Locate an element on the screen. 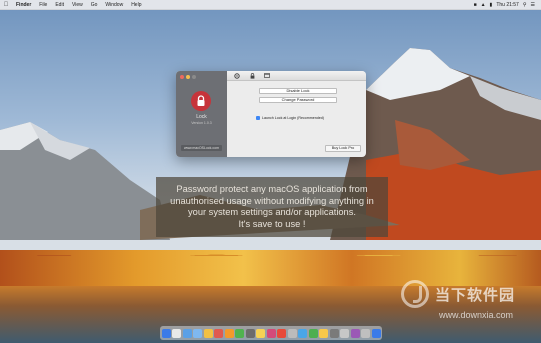  menu-bar-status: ■ ▲ ▮ Thu 21:57 ⚲ ☰ is located at coordinates (507, 5).